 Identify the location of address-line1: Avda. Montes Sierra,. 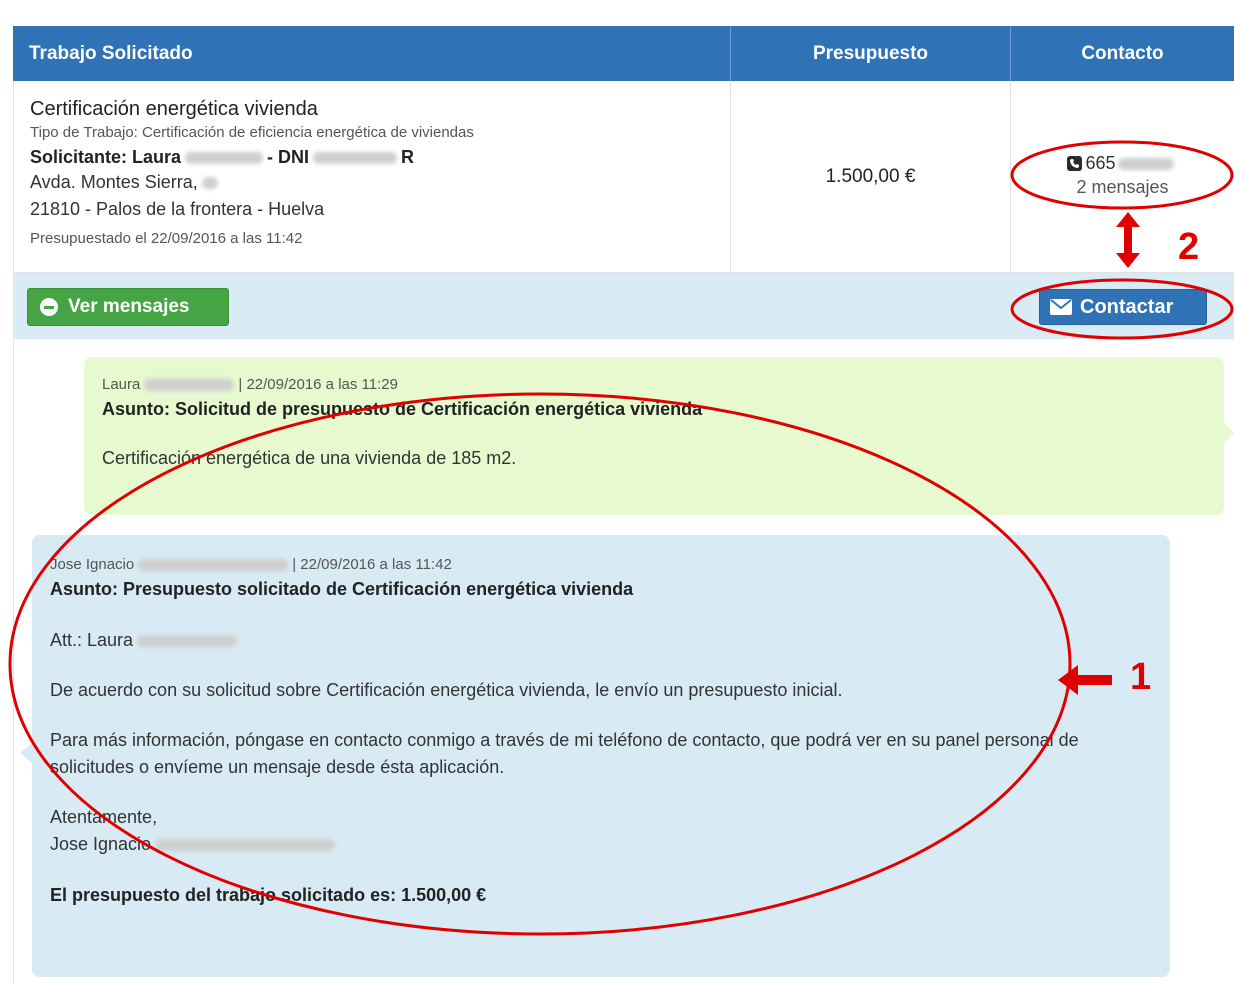
(380, 182).